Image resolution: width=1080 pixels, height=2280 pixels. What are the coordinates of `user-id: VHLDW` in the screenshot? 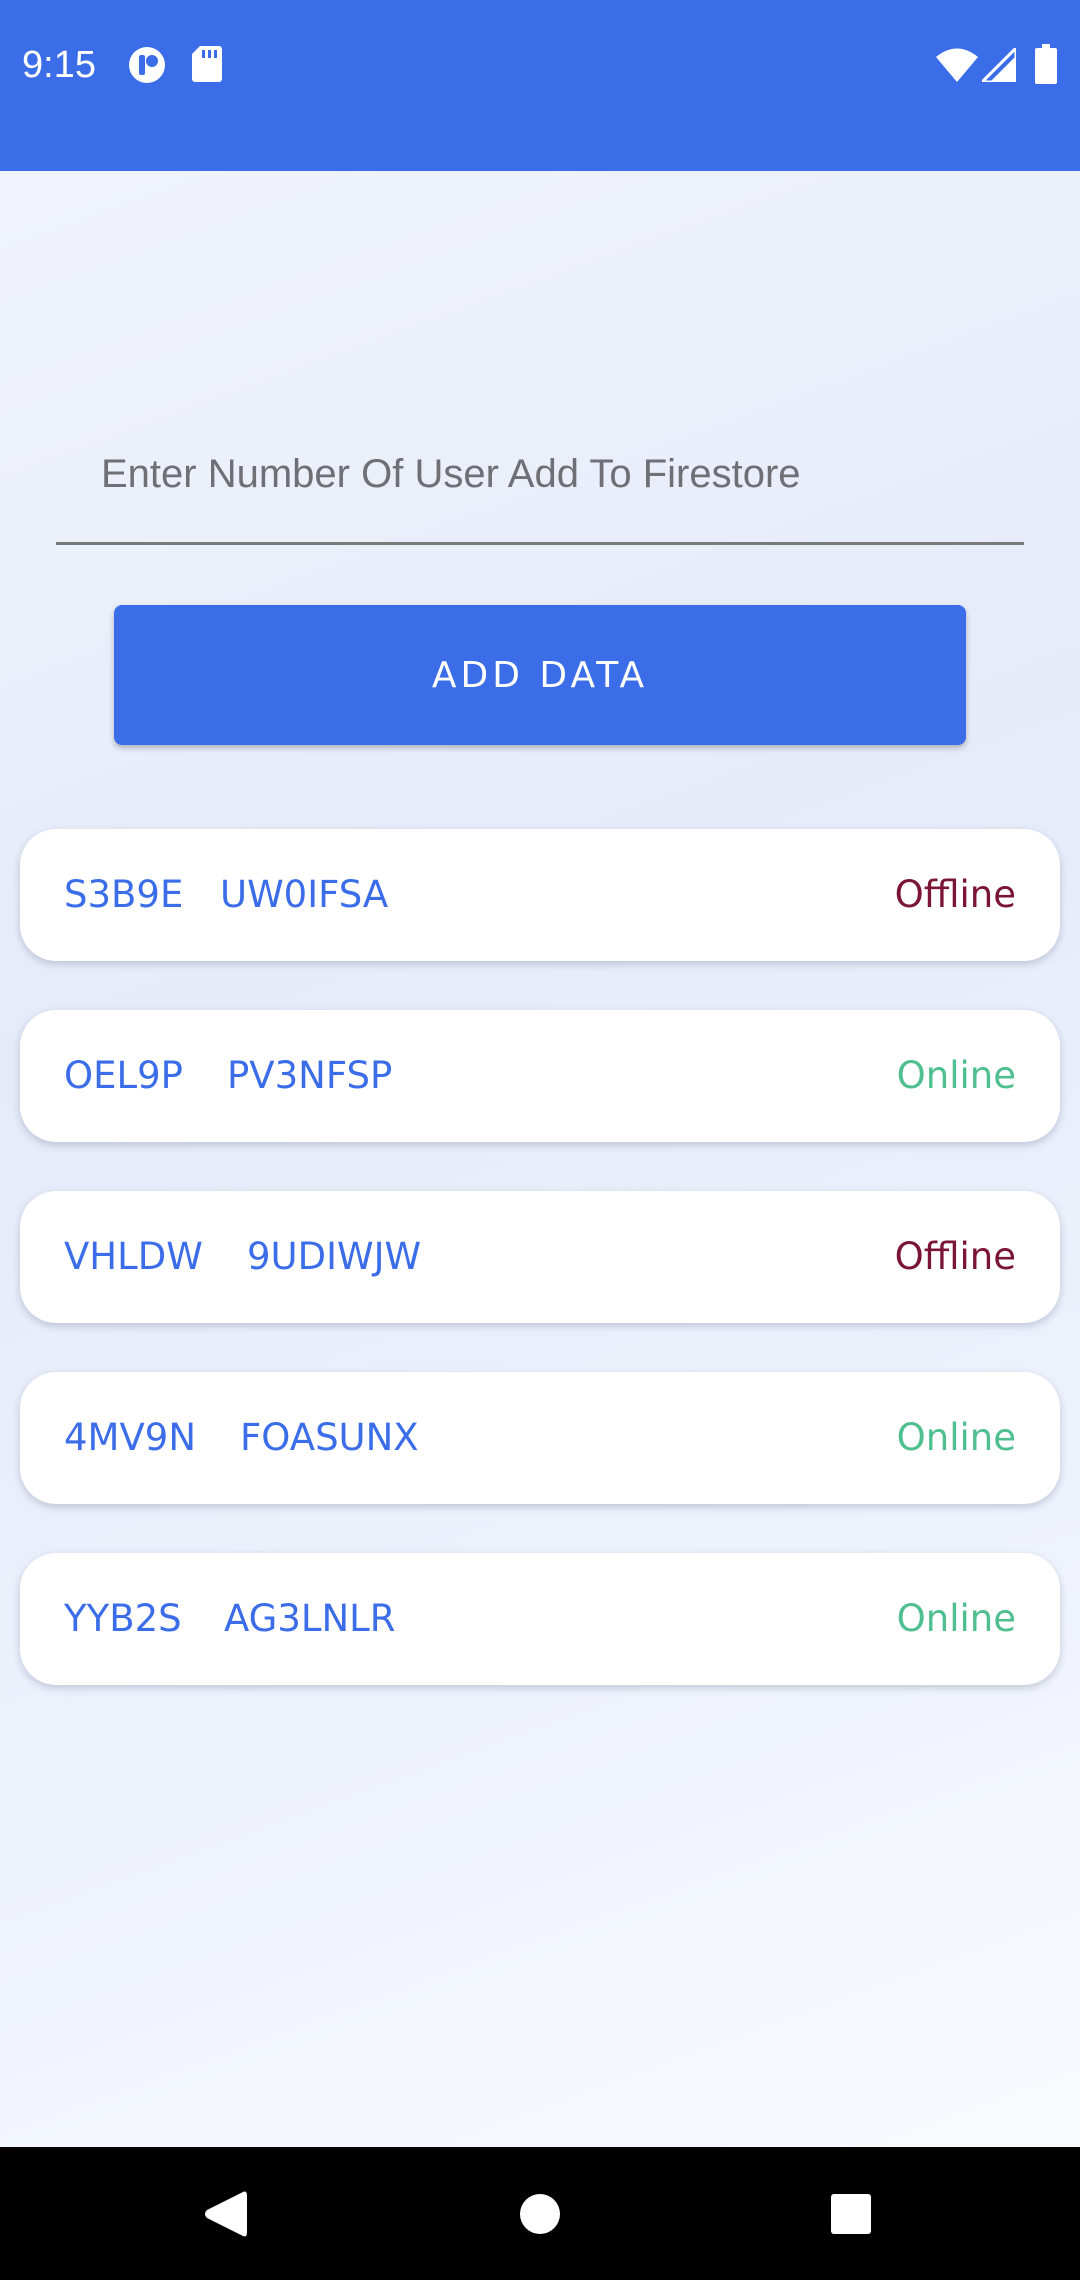 It's located at (133, 1256).